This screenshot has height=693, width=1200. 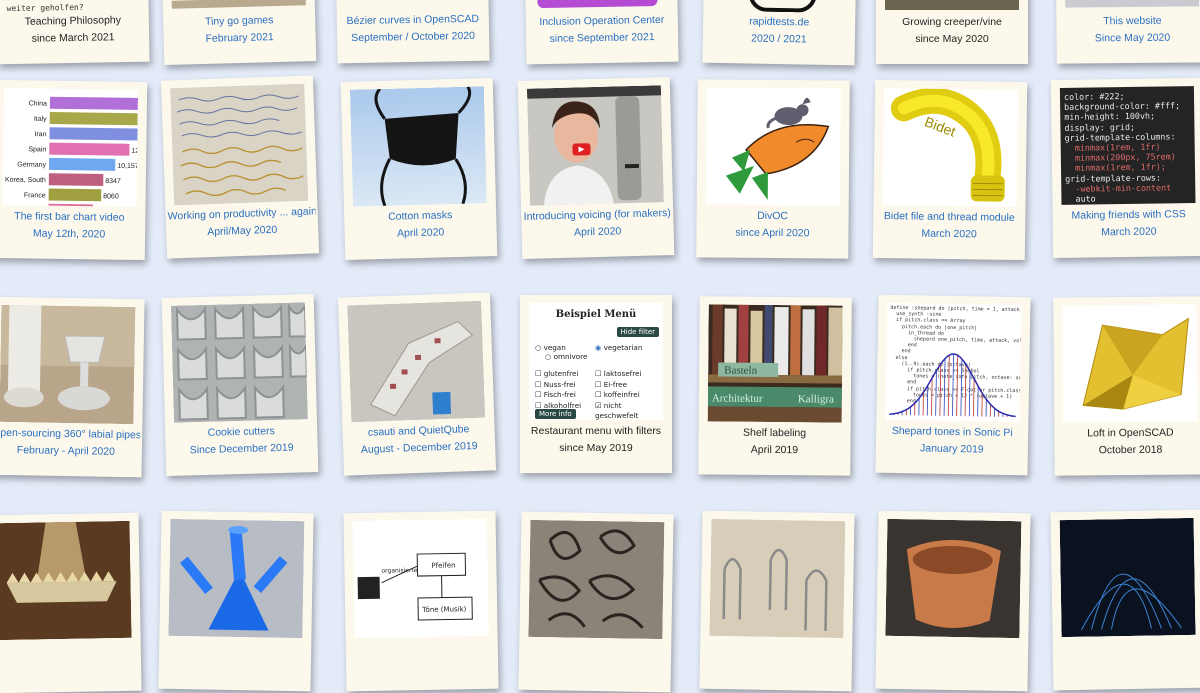 I want to click on pipes-image, so click(x=67, y=364).